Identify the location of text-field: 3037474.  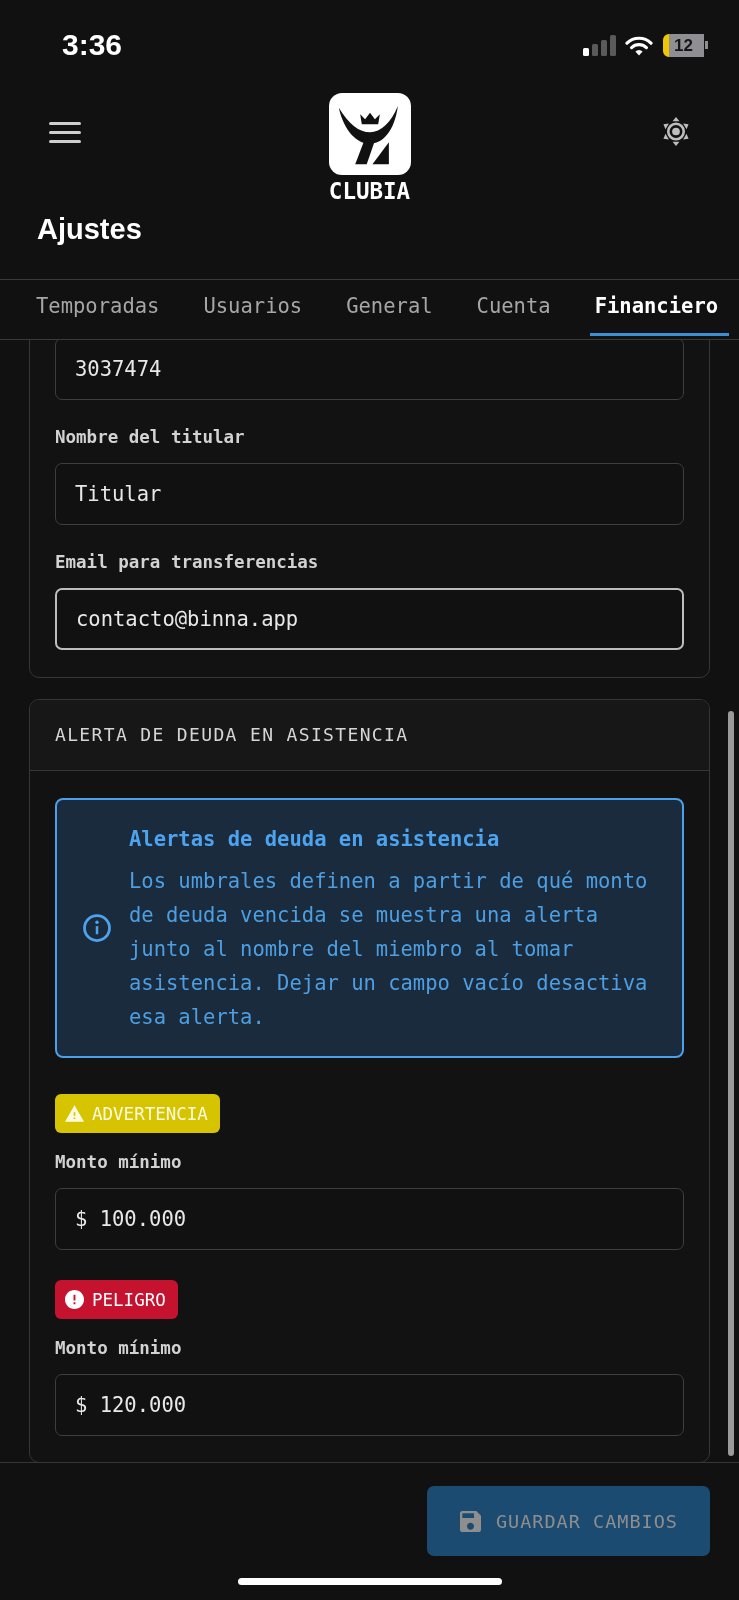
(369, 370).